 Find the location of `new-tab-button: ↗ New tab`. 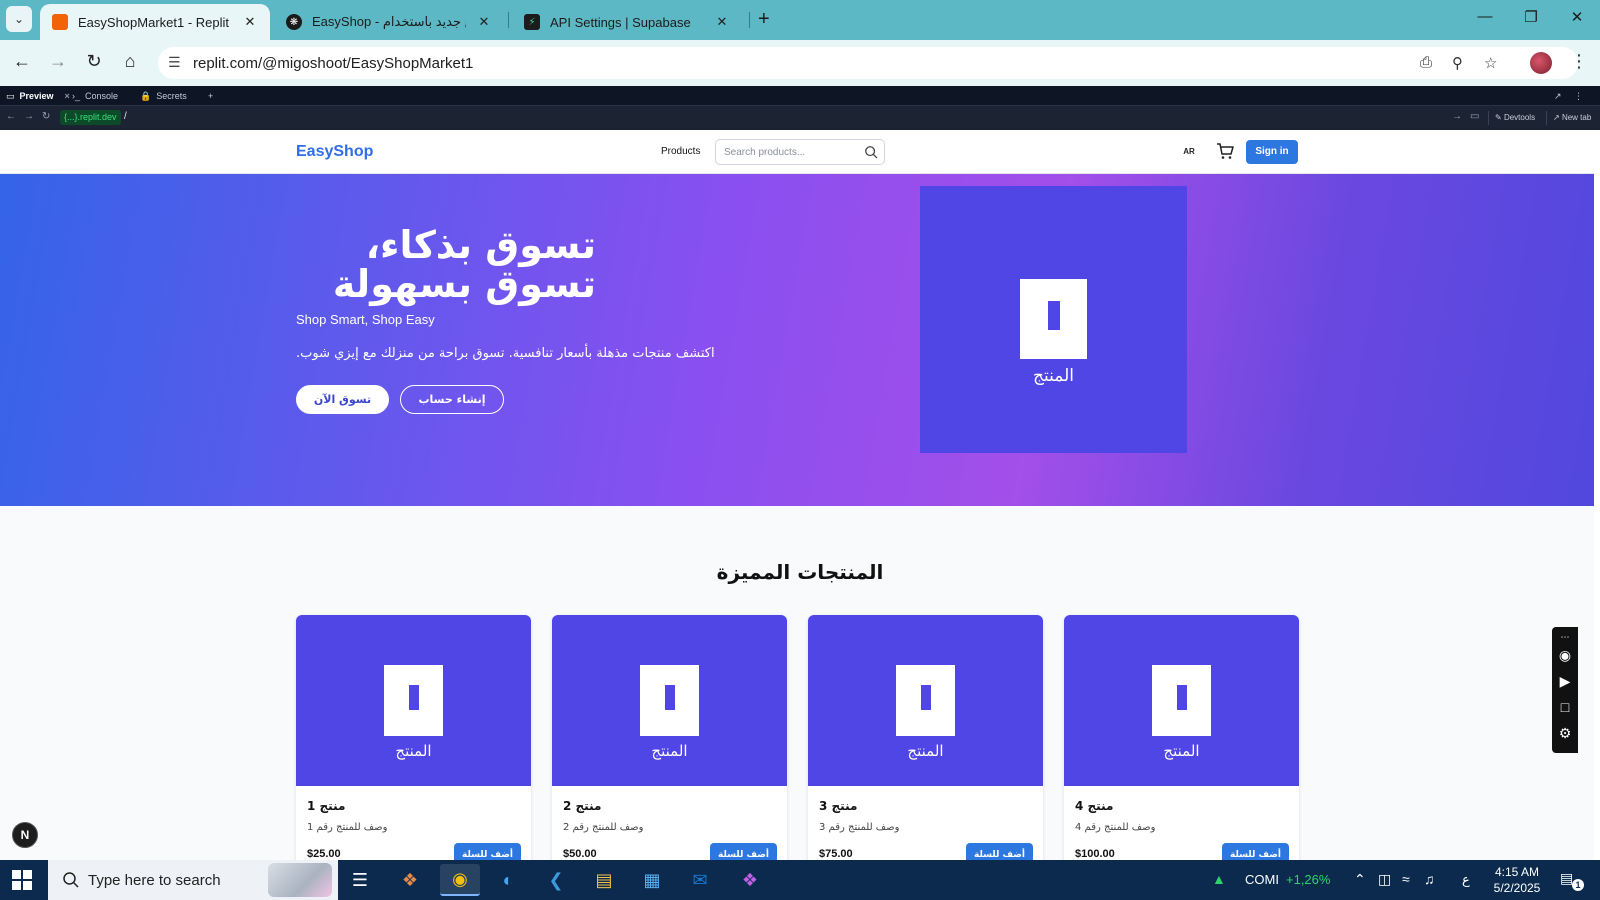

new-tab-button: ↗ New tab is located at coordinates (1568, 118).